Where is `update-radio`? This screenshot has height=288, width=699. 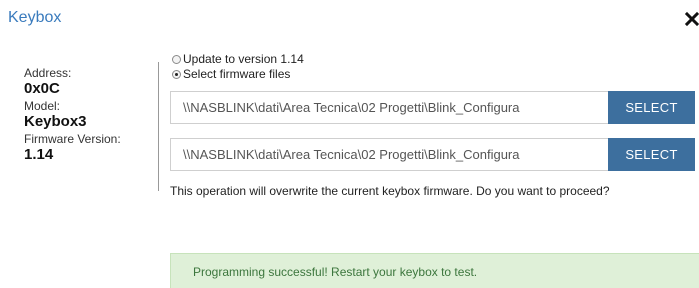
update-radio is located at coordinates (176, 59).